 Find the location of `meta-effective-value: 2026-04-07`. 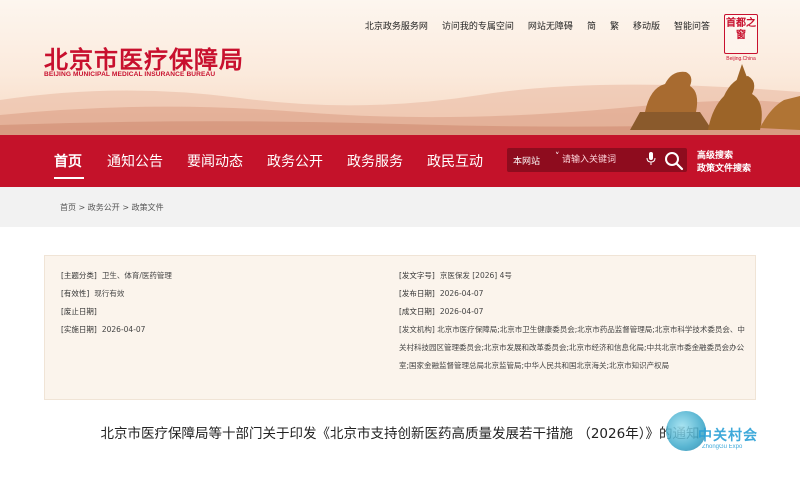

meta-effective-value: 2026-04-07 is located at coordinates (123, 329).